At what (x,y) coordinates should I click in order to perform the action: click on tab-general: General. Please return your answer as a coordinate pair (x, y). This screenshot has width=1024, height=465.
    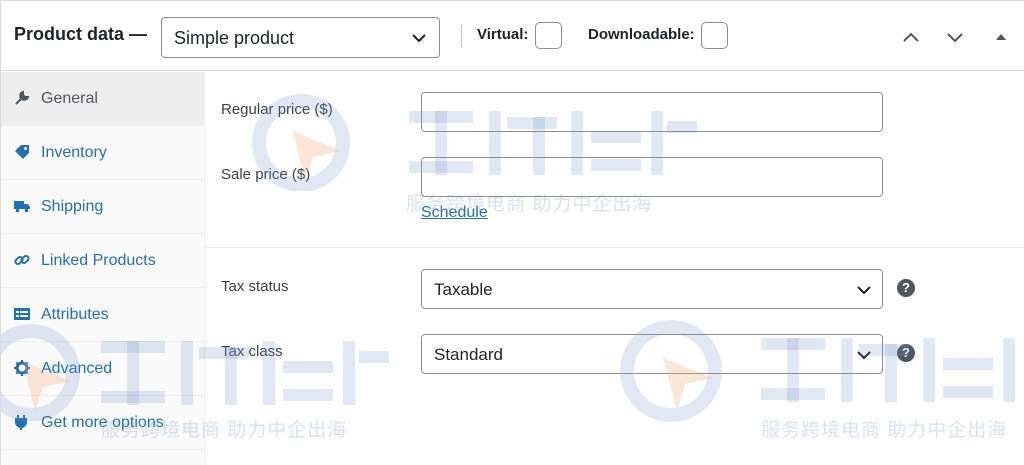
    Looking at the image, I should click on (103, 99).